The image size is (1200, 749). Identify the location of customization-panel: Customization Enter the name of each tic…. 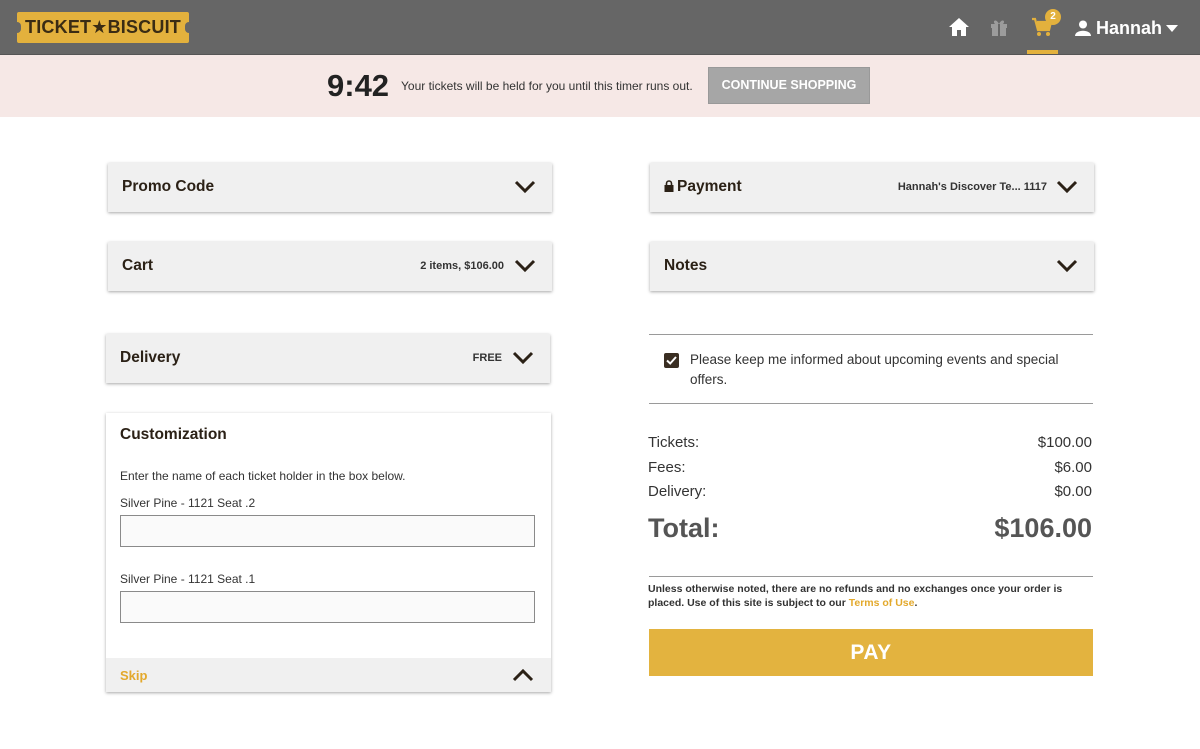
(328, 552).